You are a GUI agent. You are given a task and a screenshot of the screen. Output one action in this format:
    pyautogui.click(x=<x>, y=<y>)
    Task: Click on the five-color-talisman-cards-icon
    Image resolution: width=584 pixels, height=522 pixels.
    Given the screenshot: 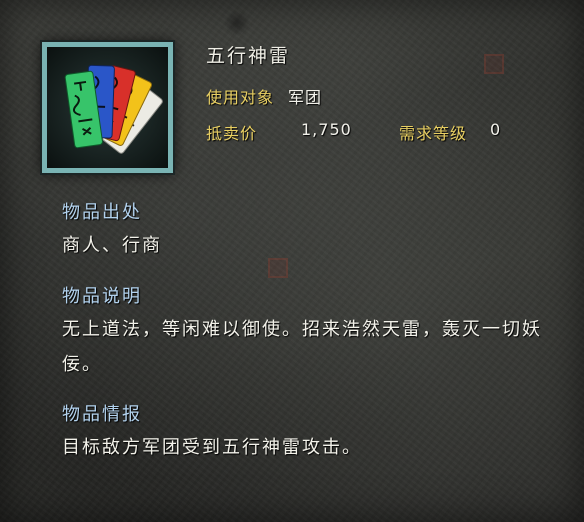 What is the action you would take?
    pyautogui.click(x=107, y=107)
    